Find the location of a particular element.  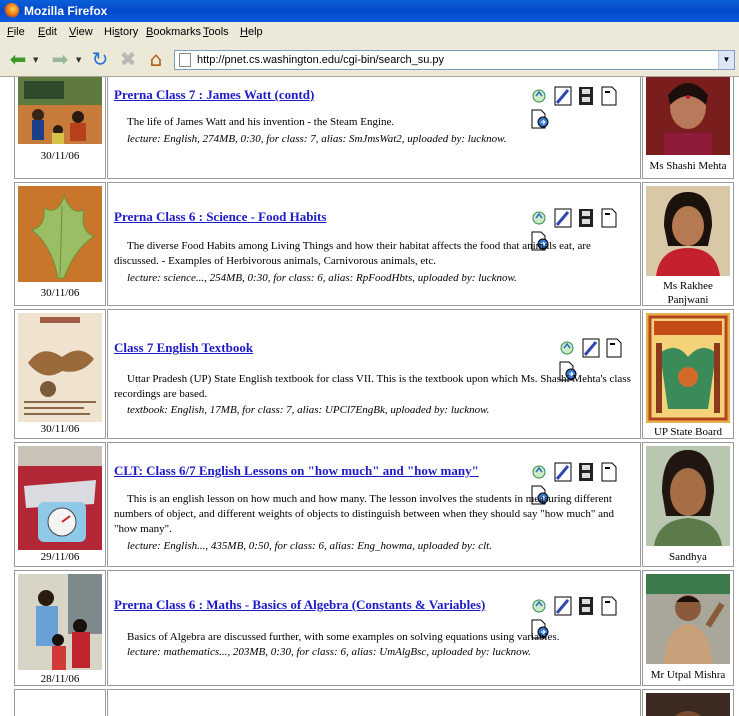

home-icon: ⌂ is located at coordinates (156, 59).